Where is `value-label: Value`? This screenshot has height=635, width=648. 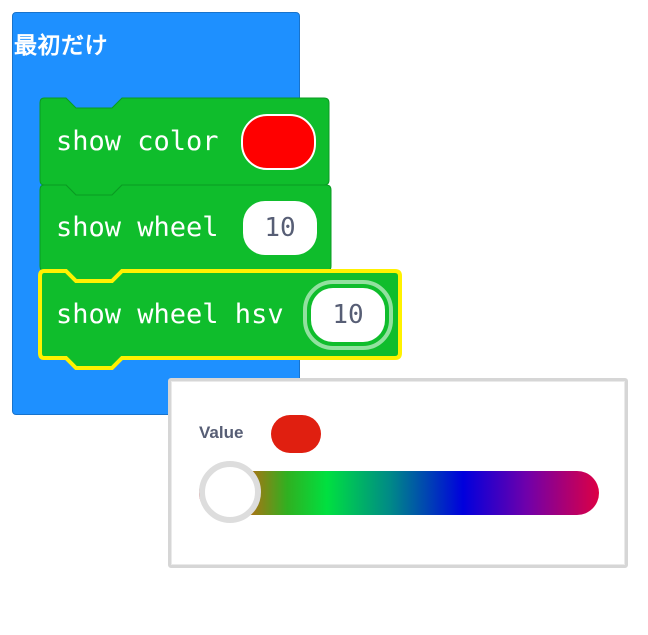 value-label: Value is located at coordinates (221, 432).